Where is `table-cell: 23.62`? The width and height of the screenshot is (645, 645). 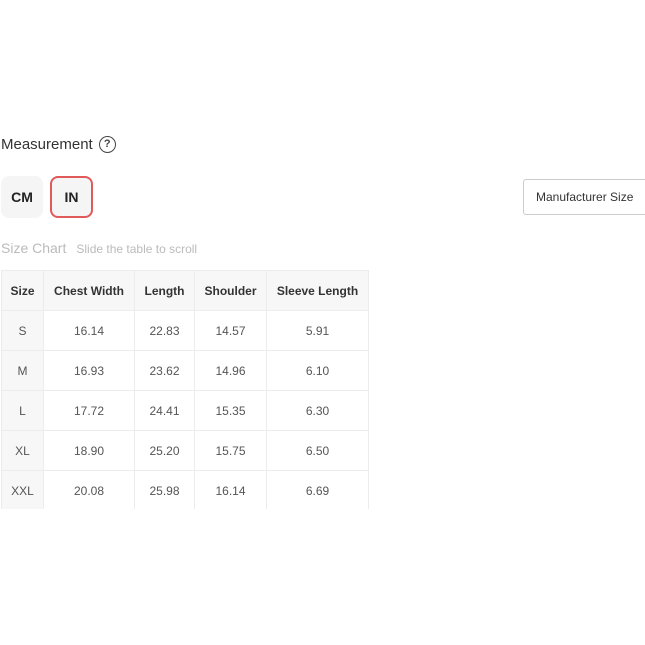
table-cell: 23.62 is located at coordinates (164, 370).